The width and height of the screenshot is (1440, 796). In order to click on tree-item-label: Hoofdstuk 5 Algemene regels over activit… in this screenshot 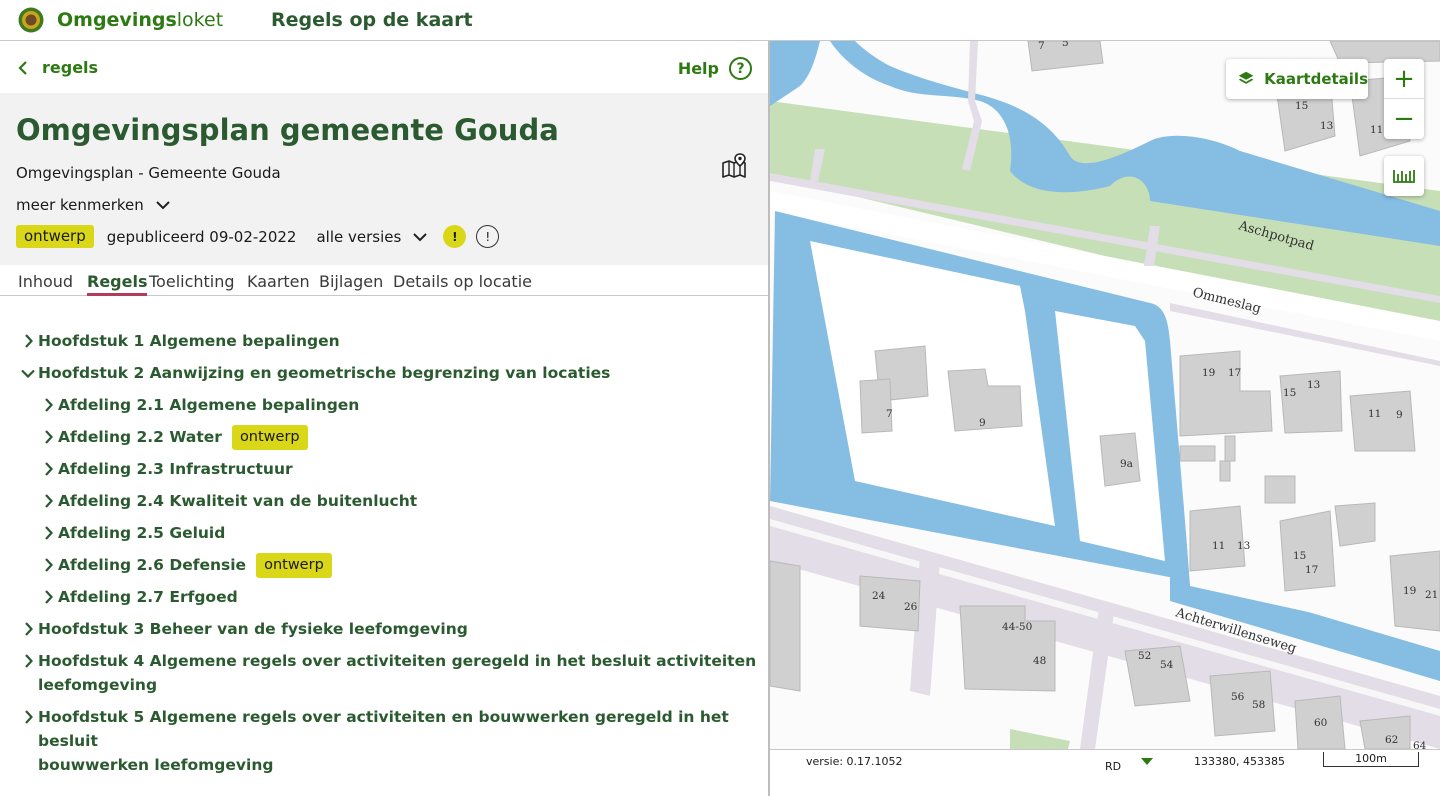, I will do `click(383, 741)`.